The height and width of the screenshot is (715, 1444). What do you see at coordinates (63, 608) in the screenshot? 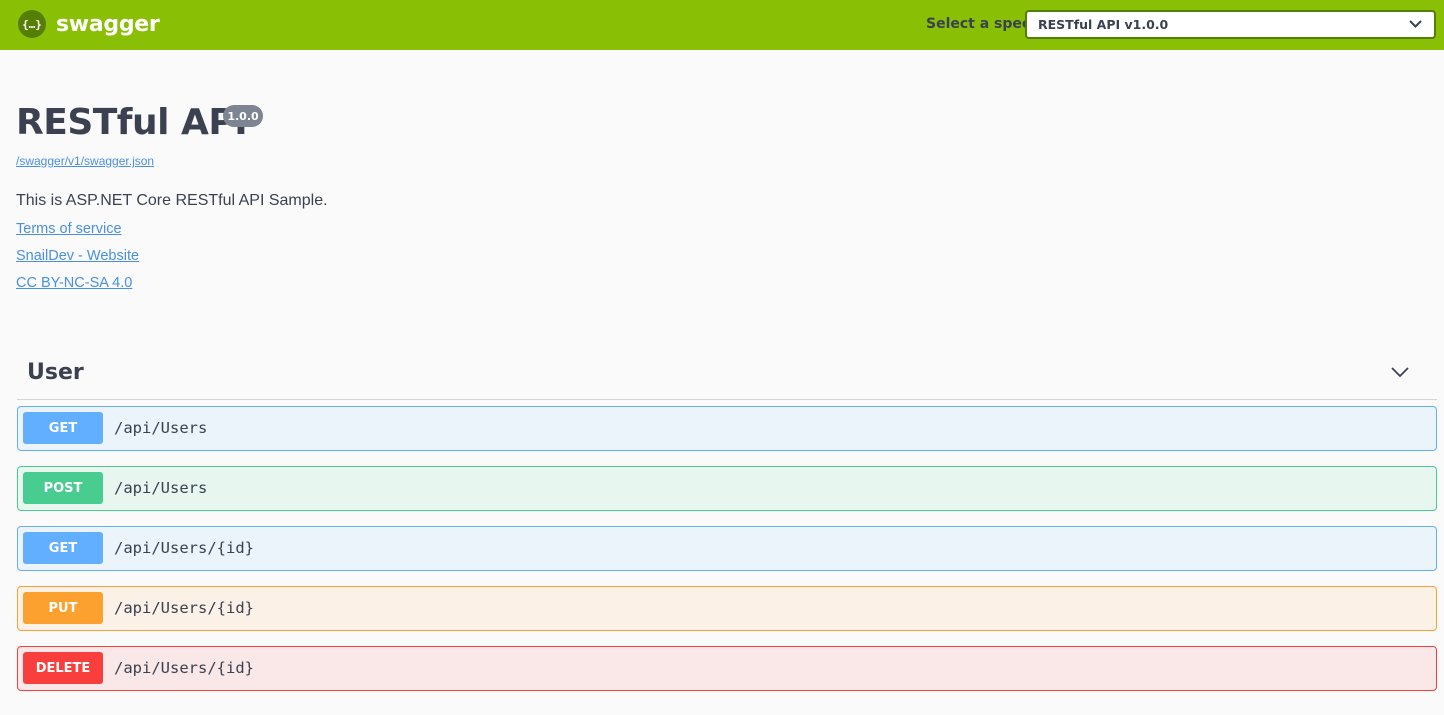
I see `method-badge: PUT` at bounding box center [63, 608].